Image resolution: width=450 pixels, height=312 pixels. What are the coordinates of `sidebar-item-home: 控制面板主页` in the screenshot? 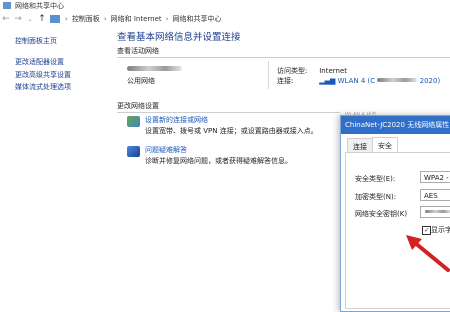 It's located at (60, 41).